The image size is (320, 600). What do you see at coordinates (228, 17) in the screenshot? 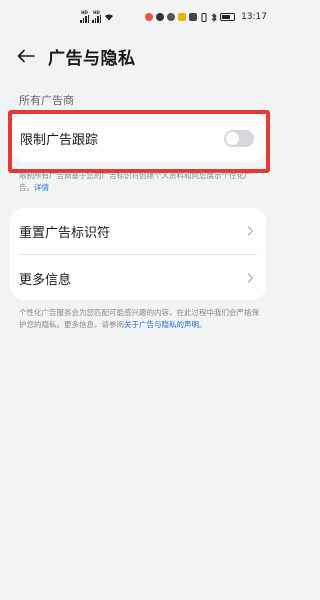
I see `battery-icon` at bounding box center [228, 17].